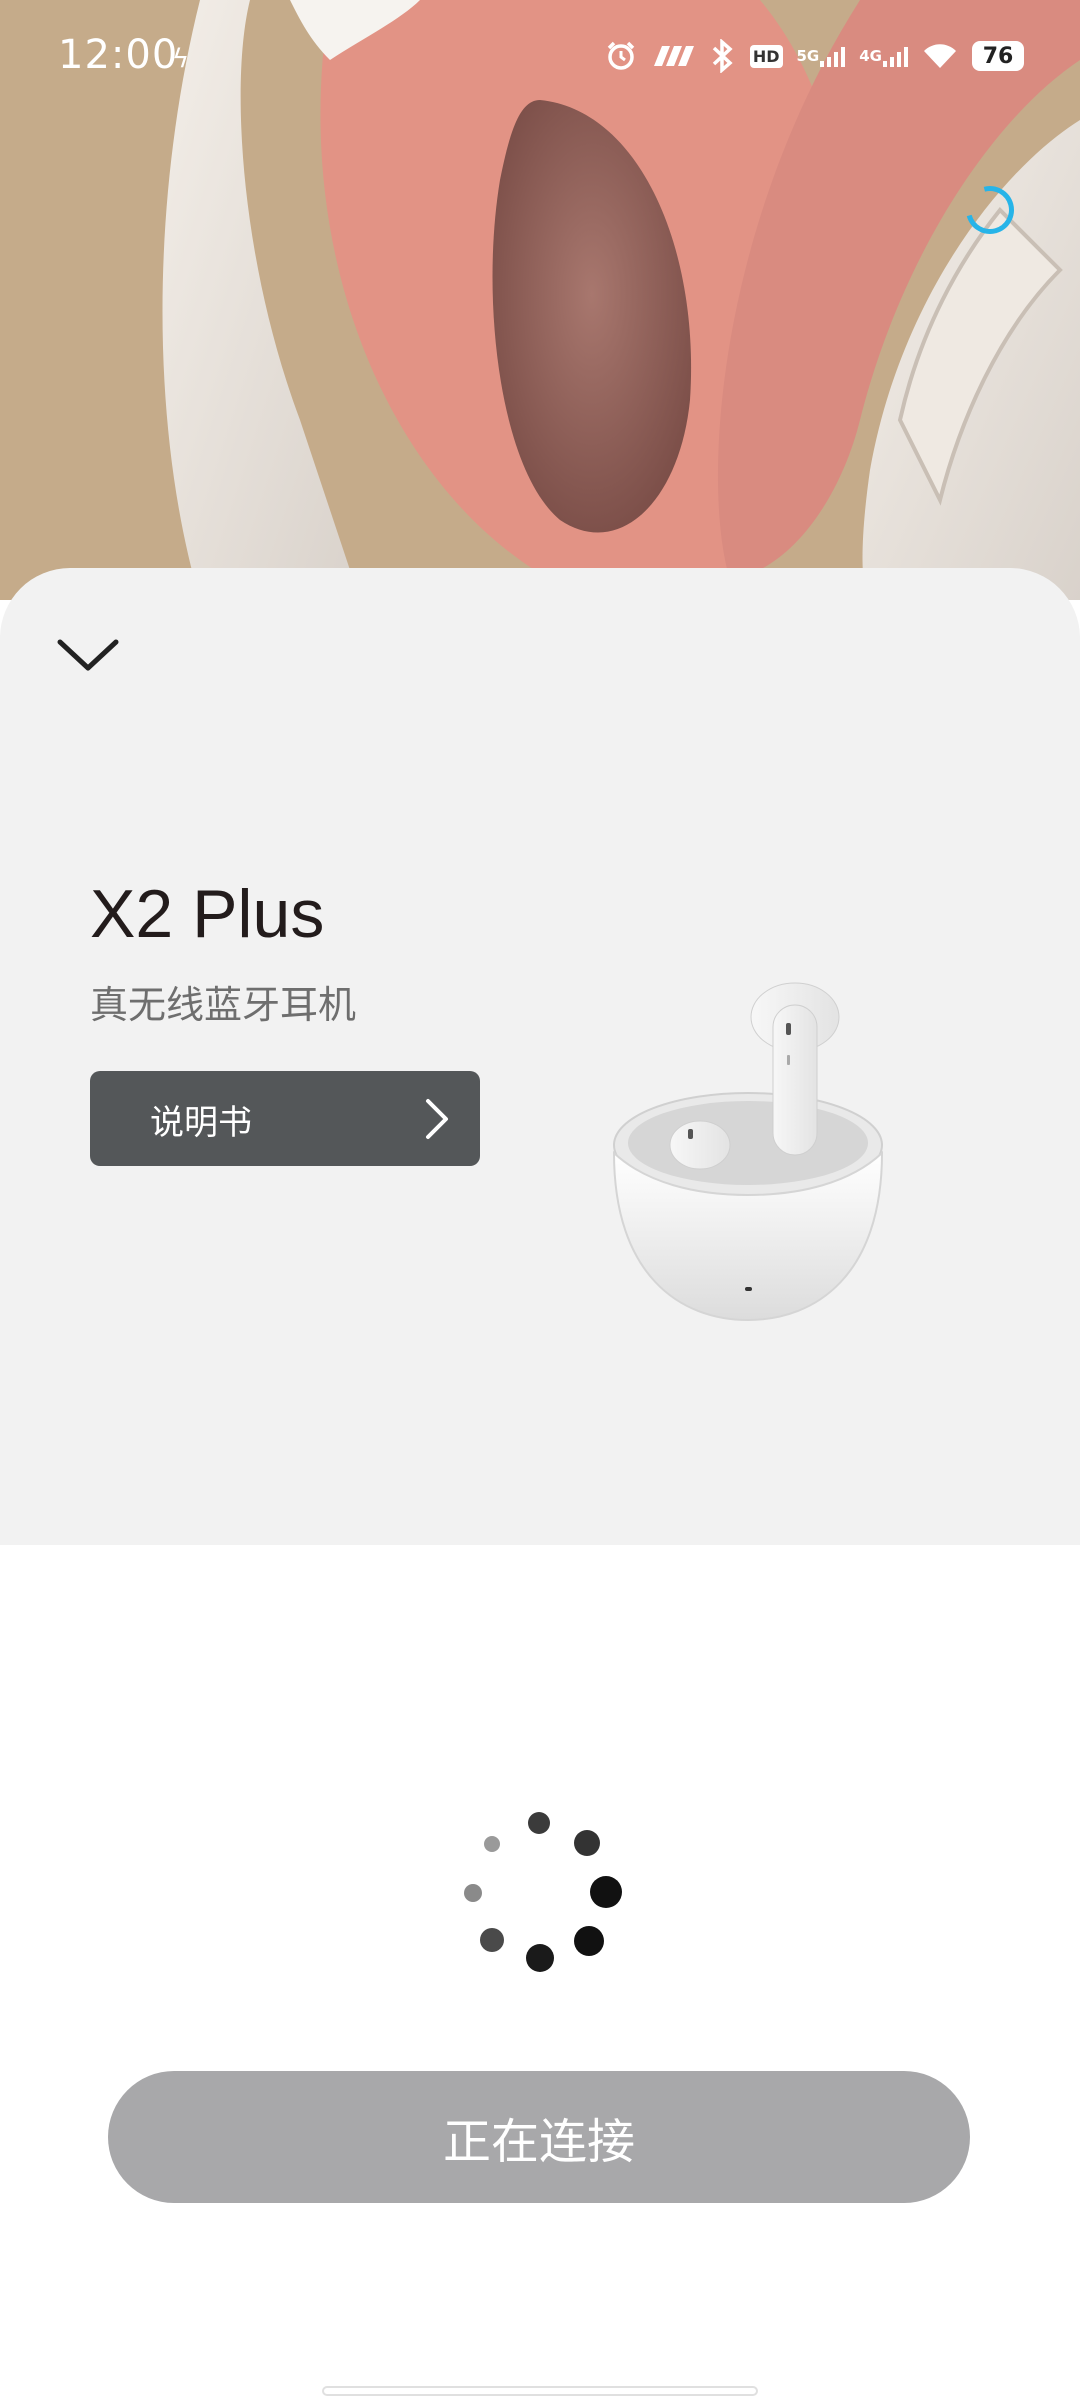 The width and height of the screenshot is (1080, 2400). What do you see at coordinates (285, 1118) in the screenshot?
I see `manual-button: 说明书` at bounding box center [285, 1118].